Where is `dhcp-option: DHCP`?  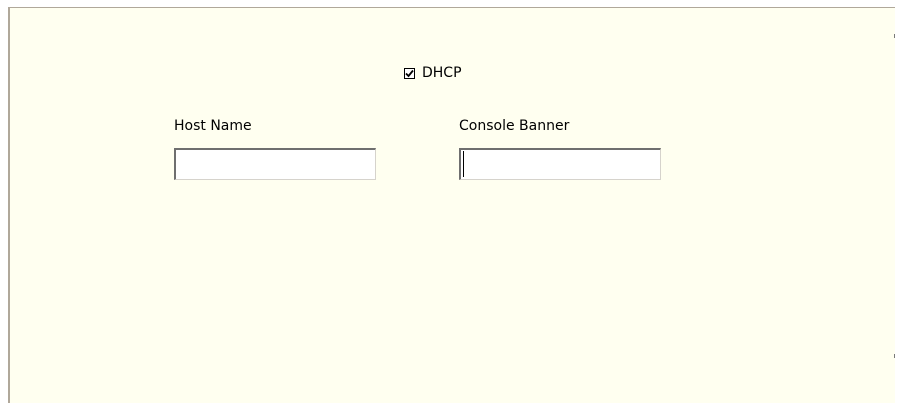 dhcp-option: DHCP is located at coordinates (433, 73).